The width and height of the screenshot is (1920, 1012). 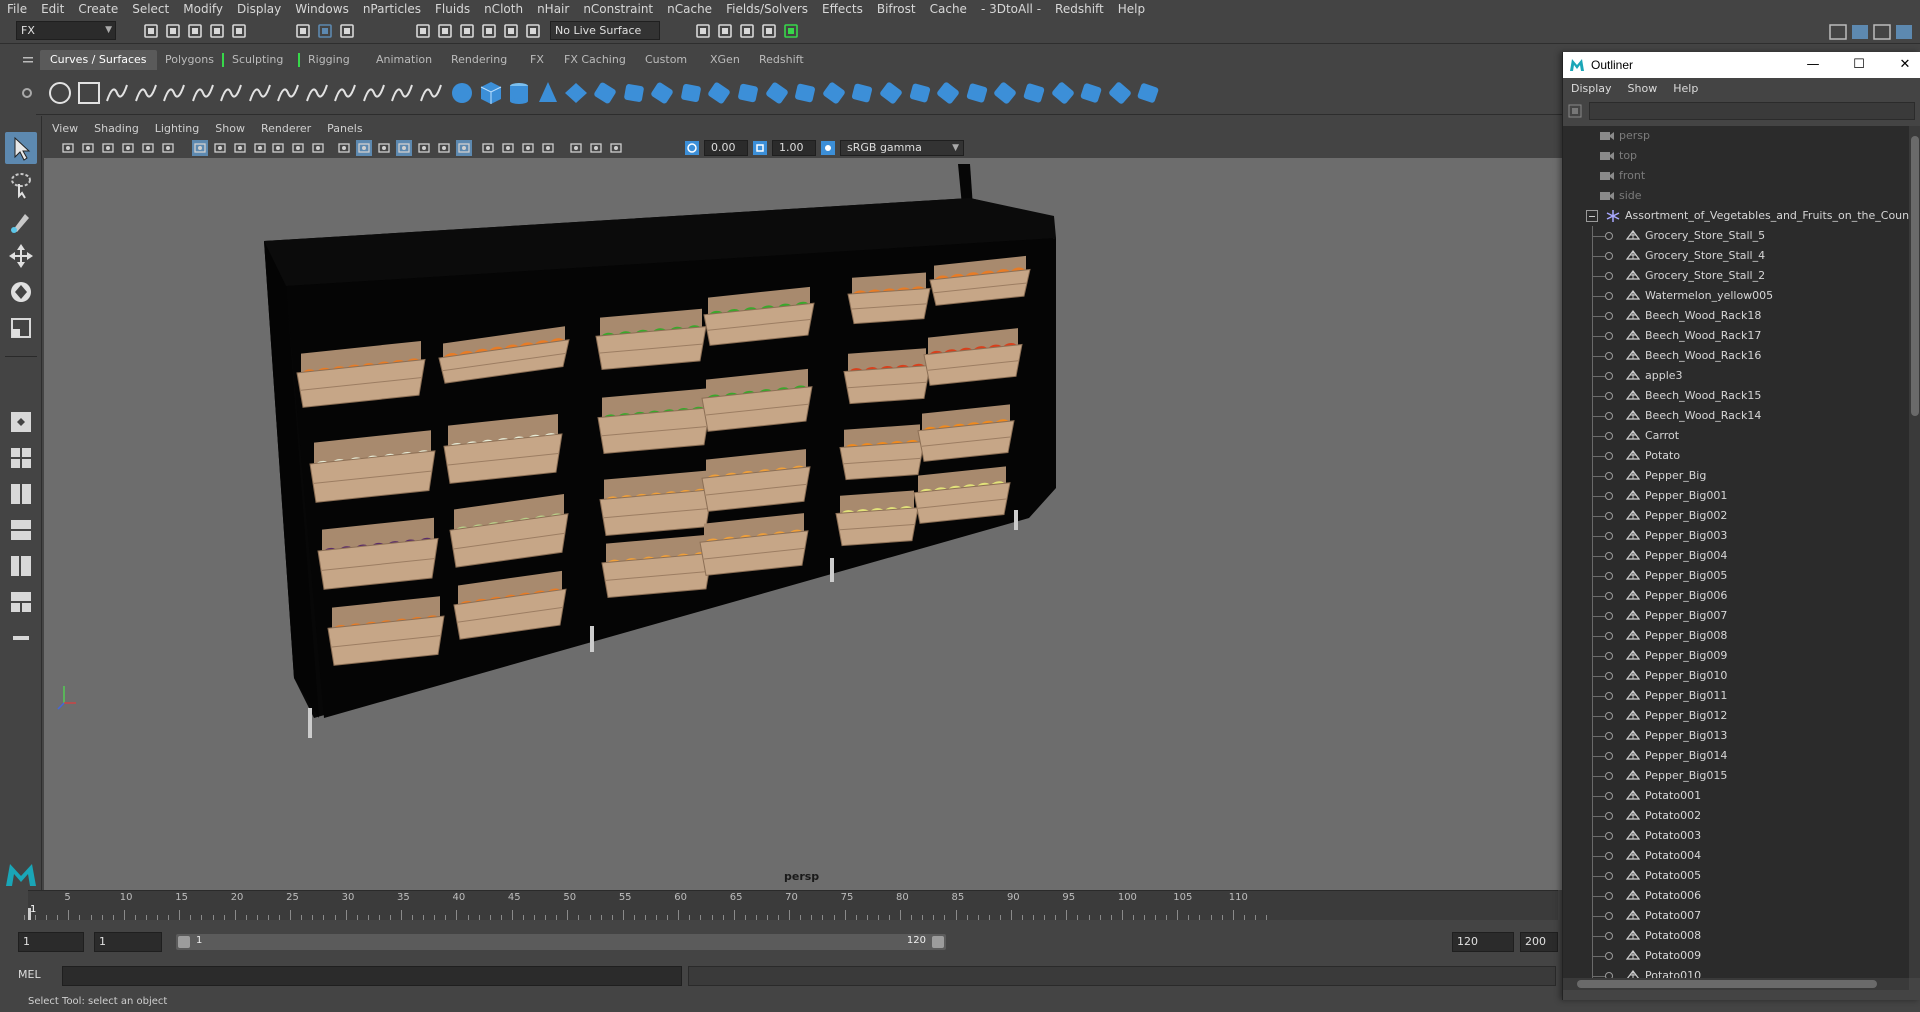 I want to click on range-start-handle, so click(x=184, y=942).